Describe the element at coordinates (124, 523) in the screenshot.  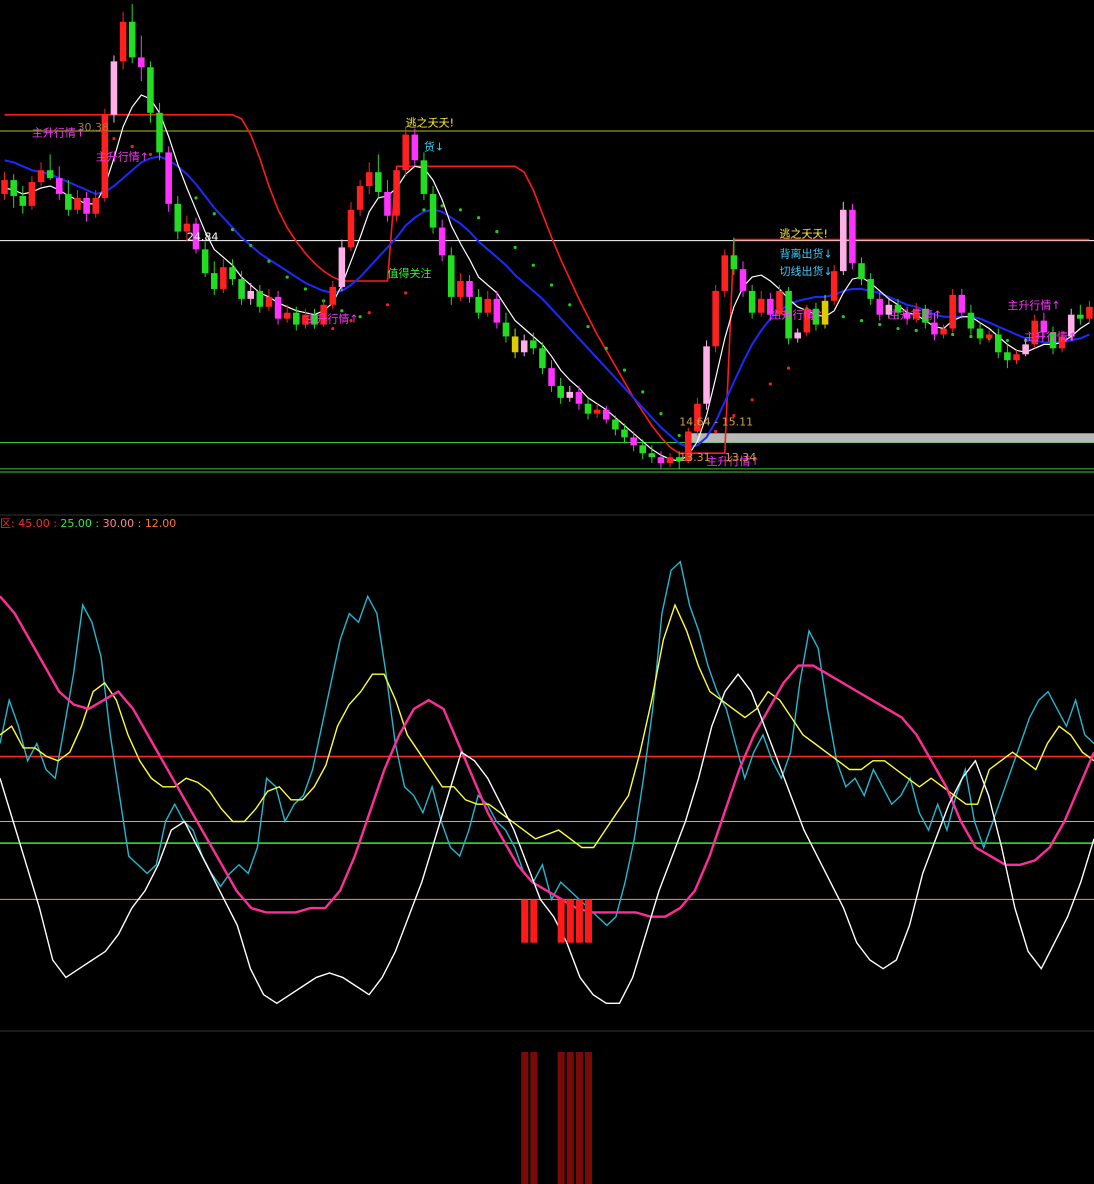
I see `legend-value: 30.00 :` at that location.